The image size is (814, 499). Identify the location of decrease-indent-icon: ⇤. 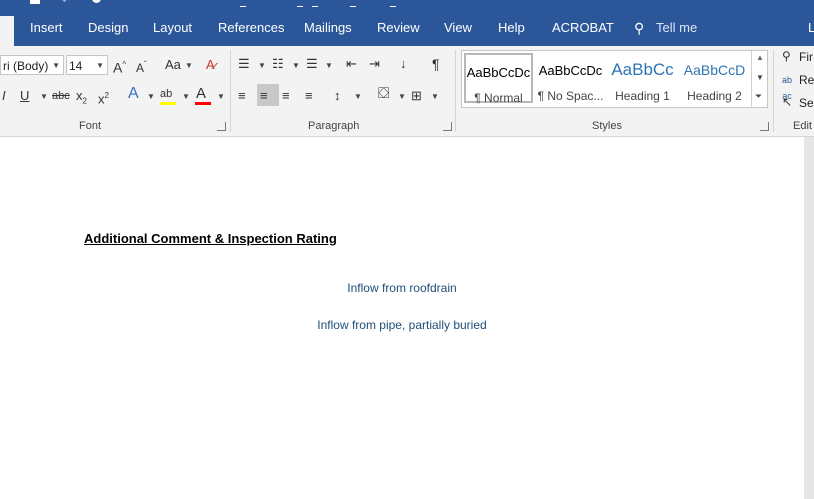
(351, 64).